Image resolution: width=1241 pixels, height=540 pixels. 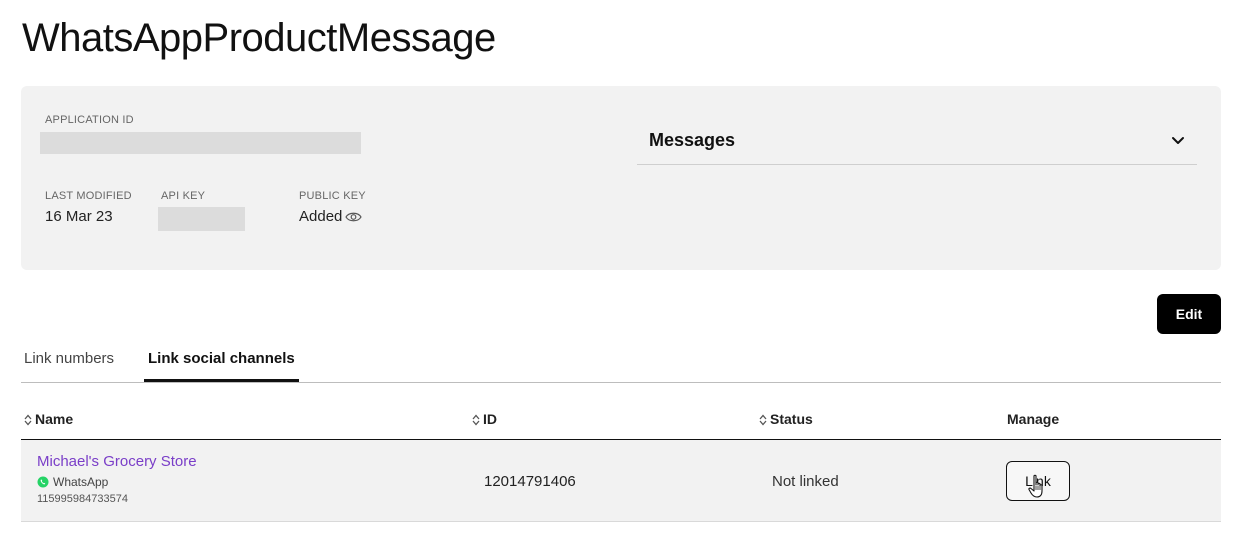 I want to click on column-header-manage: Manage, so click(x=1033, y=419).